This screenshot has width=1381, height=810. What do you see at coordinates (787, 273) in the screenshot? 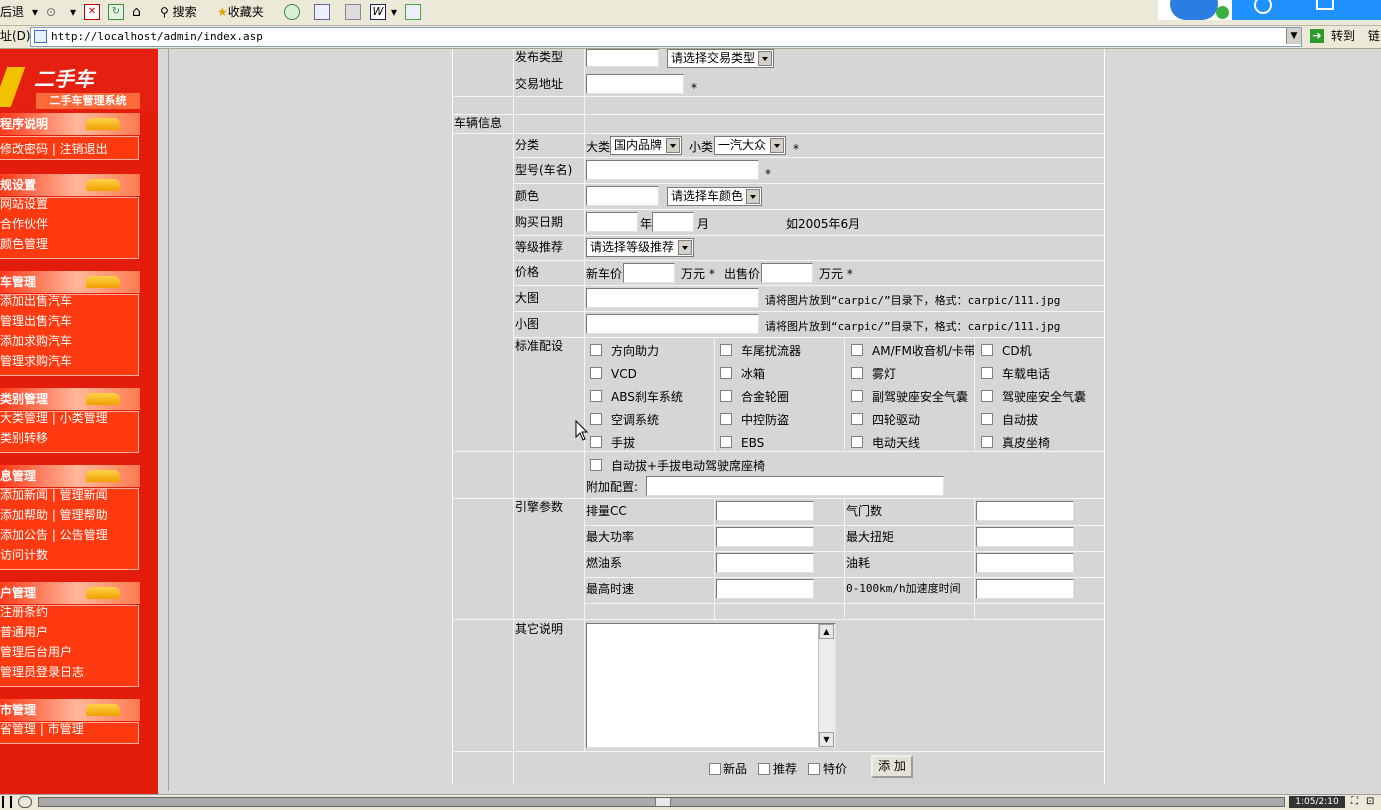
I see `sale-price-input` at bounding box center [787, 273].